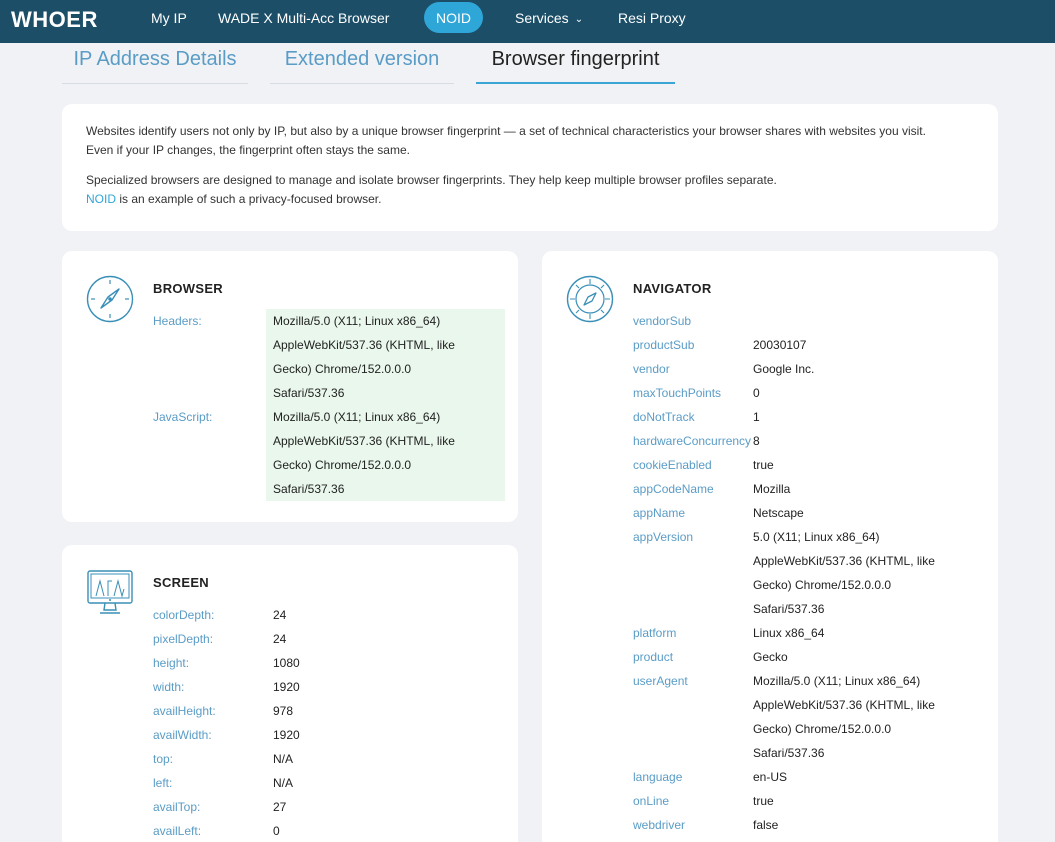 This screenshot has width=1055, height=842. Describe the element at coordinates (329, 759) in the screenshot. I see `screen-row: top: N/A` at that location.